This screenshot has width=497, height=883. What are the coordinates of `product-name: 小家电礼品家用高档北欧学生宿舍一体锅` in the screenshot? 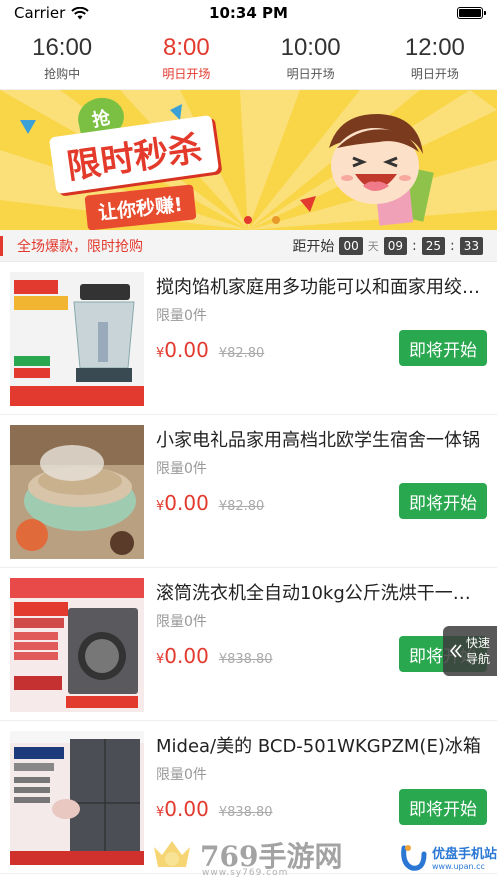 It's located at (319, 439).